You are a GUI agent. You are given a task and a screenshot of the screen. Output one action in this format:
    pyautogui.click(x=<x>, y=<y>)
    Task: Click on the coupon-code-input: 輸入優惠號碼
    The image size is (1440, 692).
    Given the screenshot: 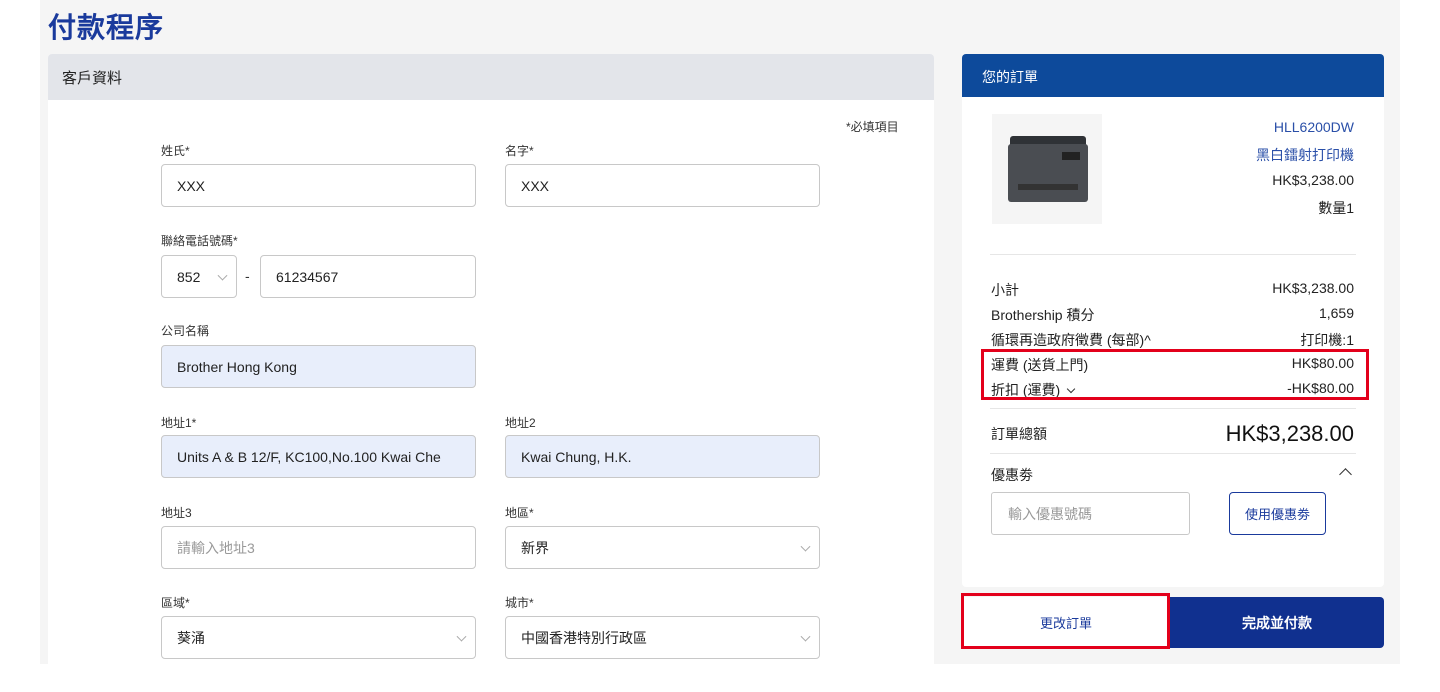 What is the action you would take?
    pyautogui.click(x=1090, y=513)
    